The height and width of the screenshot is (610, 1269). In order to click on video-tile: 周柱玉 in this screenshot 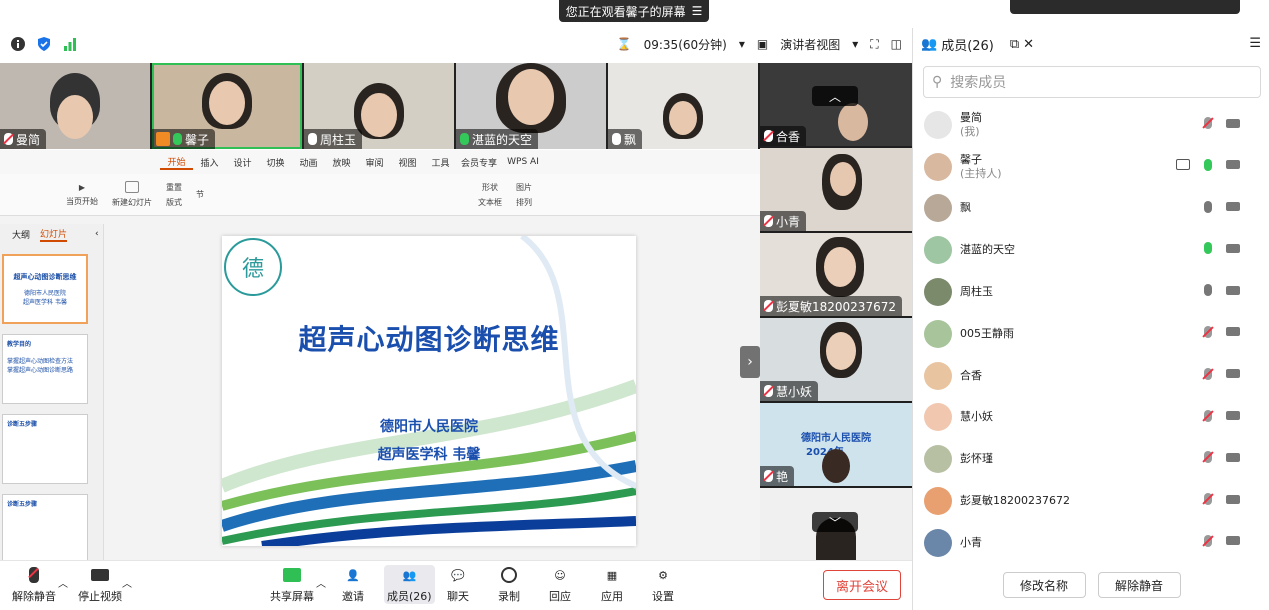, I will do `click(379, 106)`.